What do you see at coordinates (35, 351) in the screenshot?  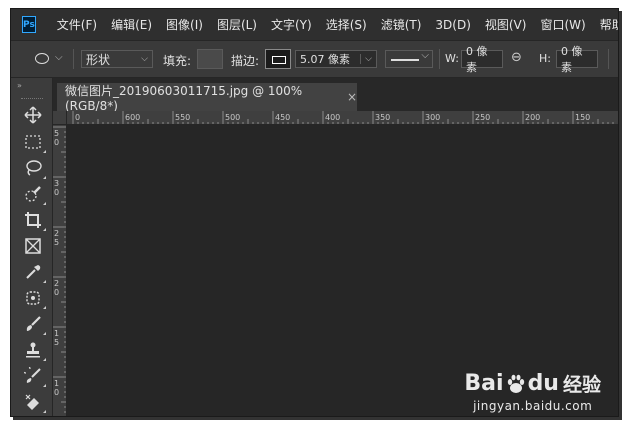 I see `stamp-icon` at bounding box center [35, 351].